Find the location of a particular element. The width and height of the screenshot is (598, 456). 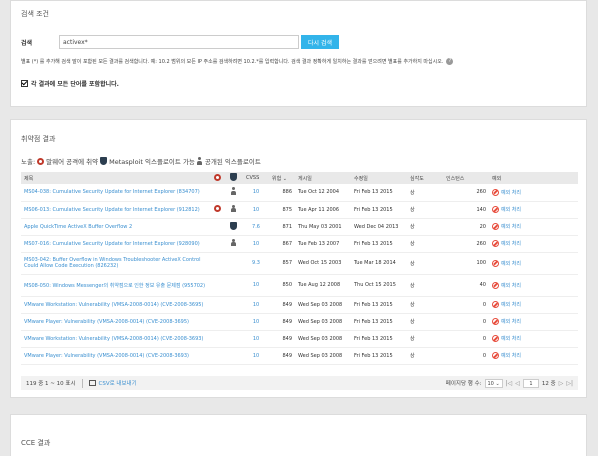

instances-cell: 0 is located at coordinates (466, 322).